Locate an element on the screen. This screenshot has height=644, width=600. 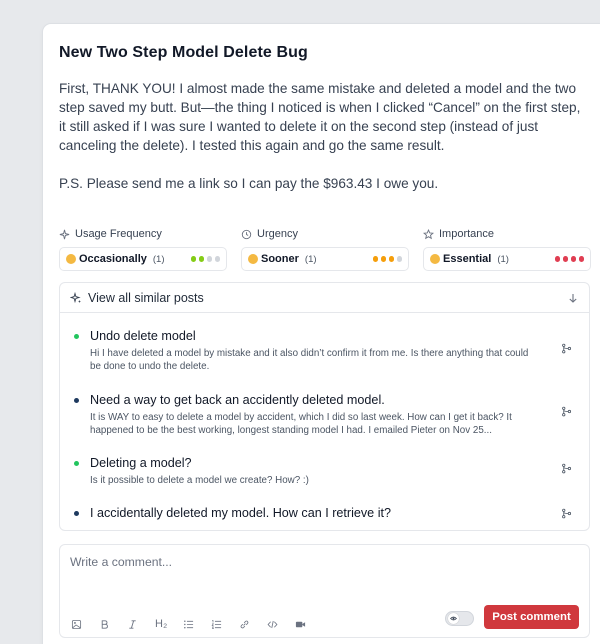
code-icon is located at coordinates (272, 624).